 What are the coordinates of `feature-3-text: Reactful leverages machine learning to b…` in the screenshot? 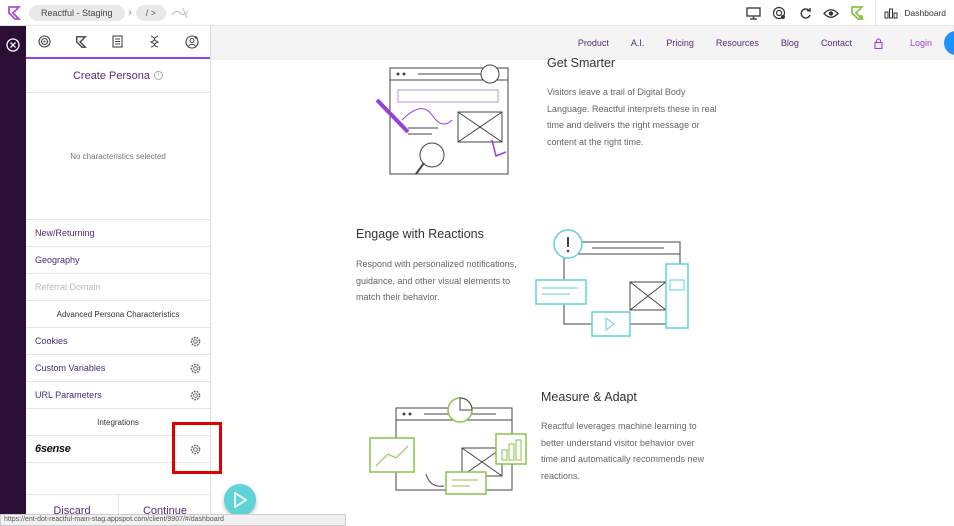 It's located at (623, 451).